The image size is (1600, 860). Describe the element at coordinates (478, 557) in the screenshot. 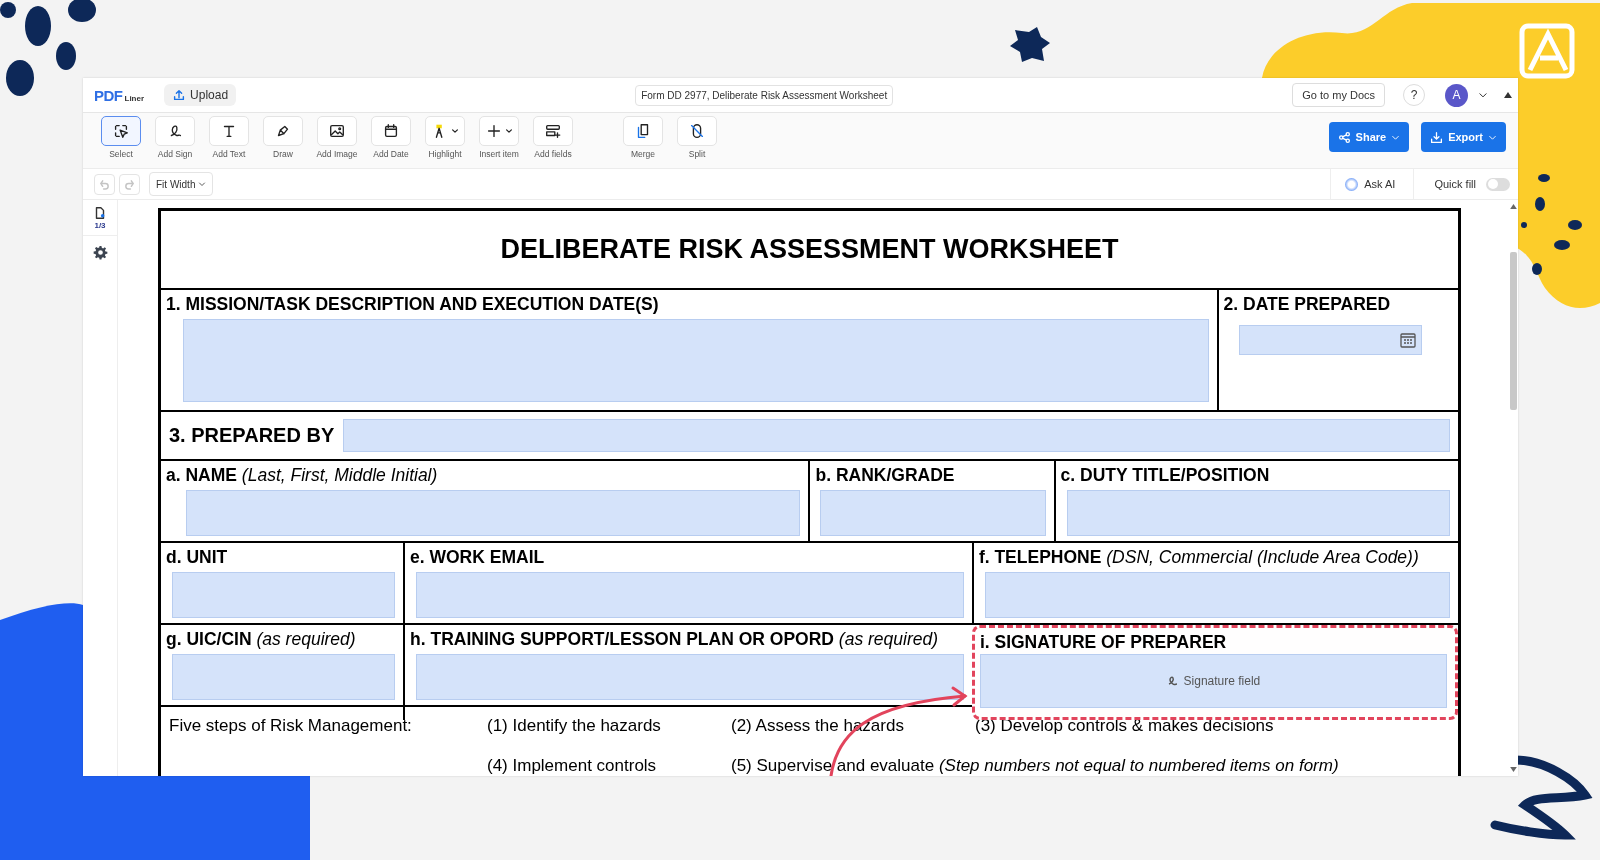

I see `field-label: e. WORK EMAIL` at that location.